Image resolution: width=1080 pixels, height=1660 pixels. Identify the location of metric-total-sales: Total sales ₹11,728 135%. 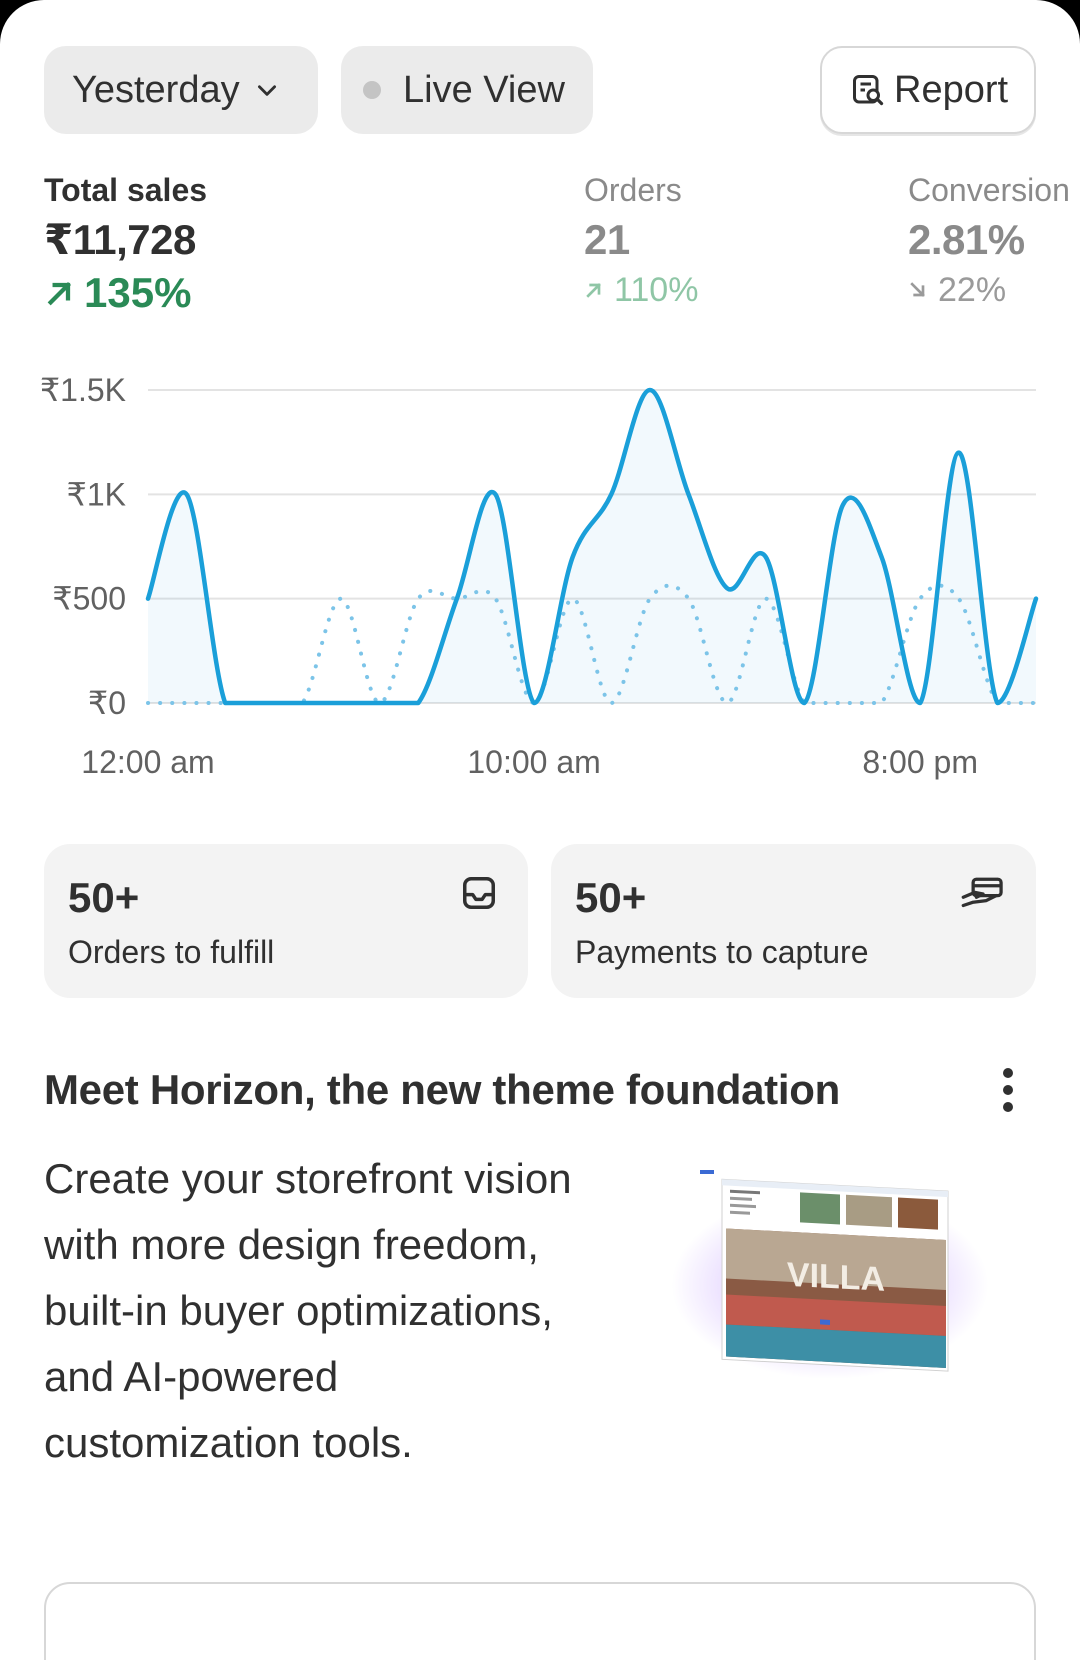
(125, 243).